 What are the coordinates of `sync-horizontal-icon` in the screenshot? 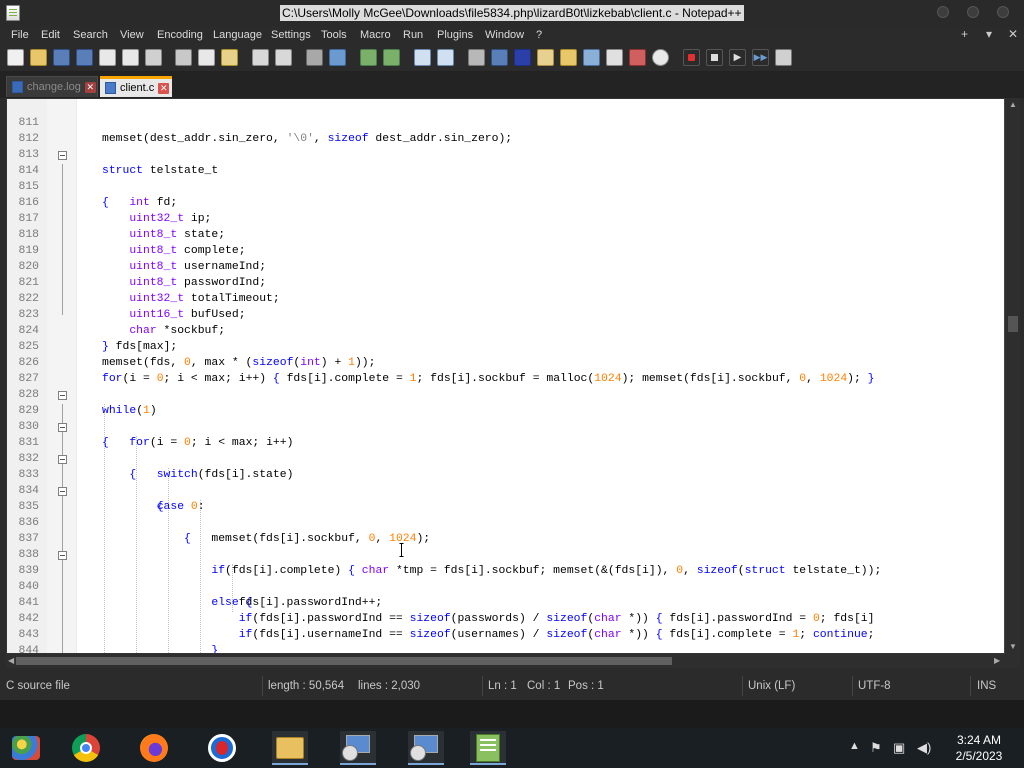 It's located at (445, 57).